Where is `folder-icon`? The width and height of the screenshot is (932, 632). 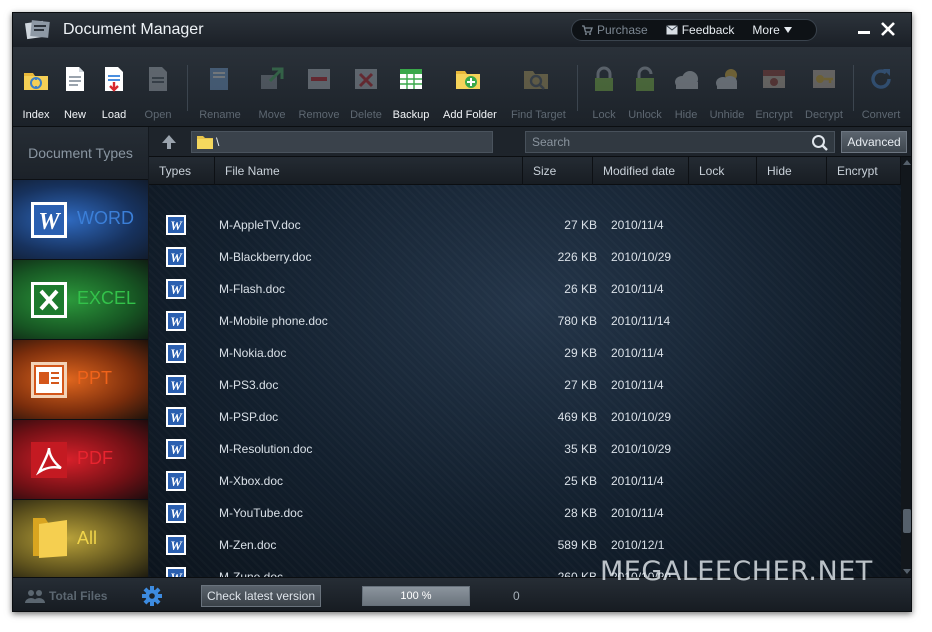
folder-icon is located at coordinates (50, 538).